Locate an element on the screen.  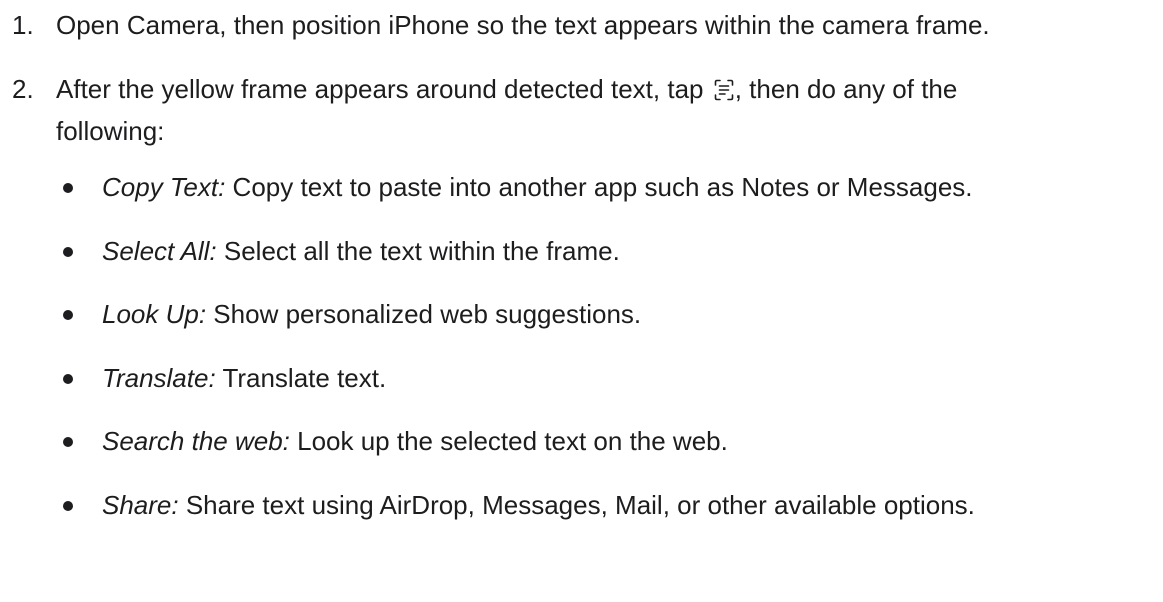
option-term: Translate: is located at coordinates (159, 377).